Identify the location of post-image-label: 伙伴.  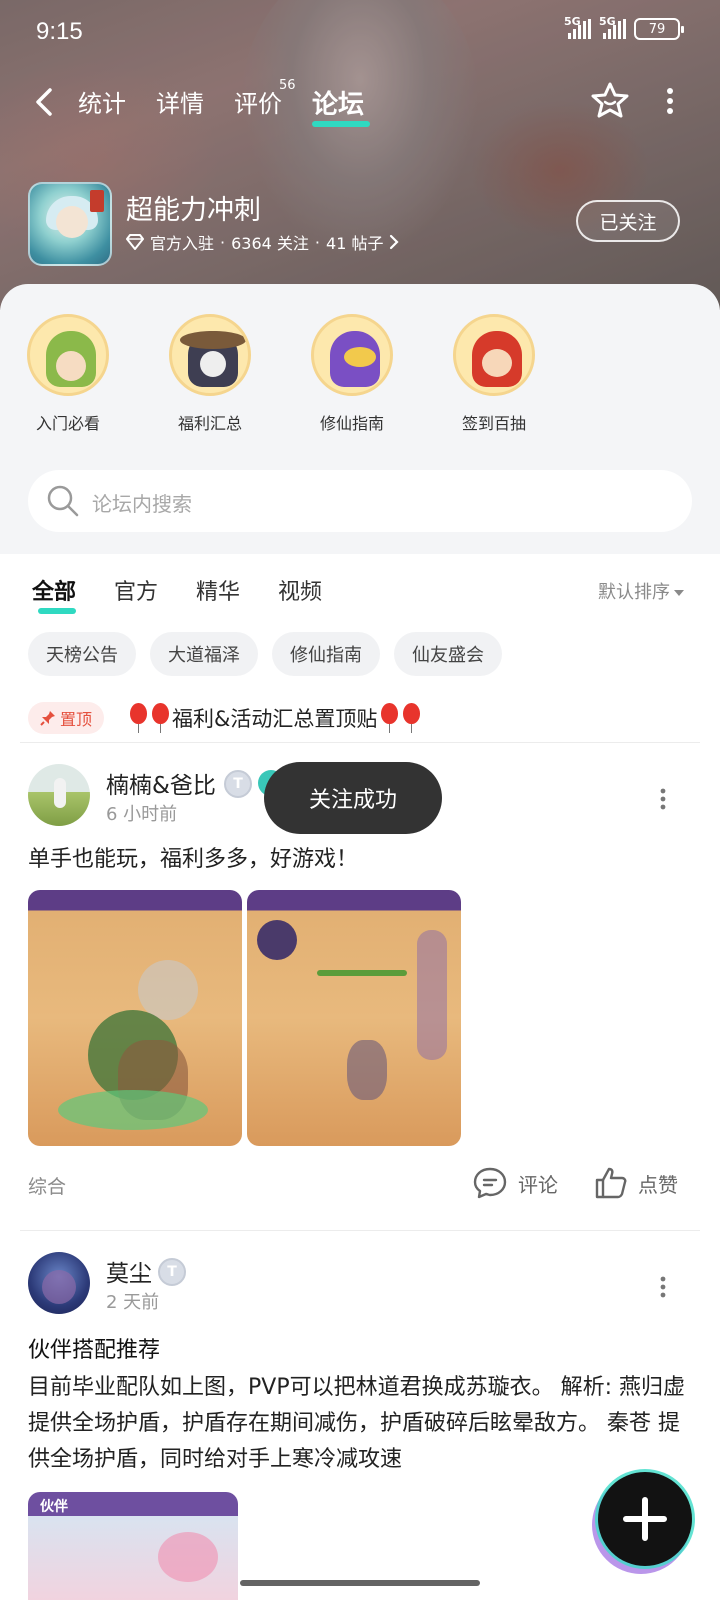
(54, 1507).